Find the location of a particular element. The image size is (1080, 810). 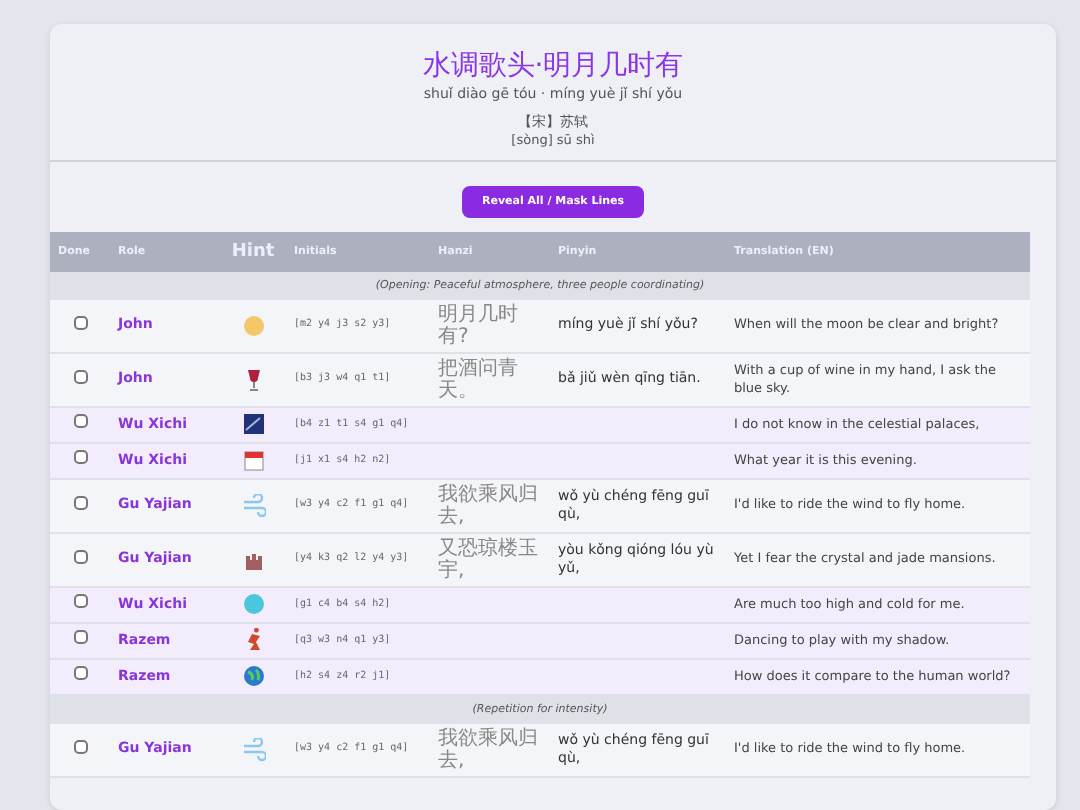

poem-title: 水调歌头·明月几时有 is located at coordinates (553, 66).